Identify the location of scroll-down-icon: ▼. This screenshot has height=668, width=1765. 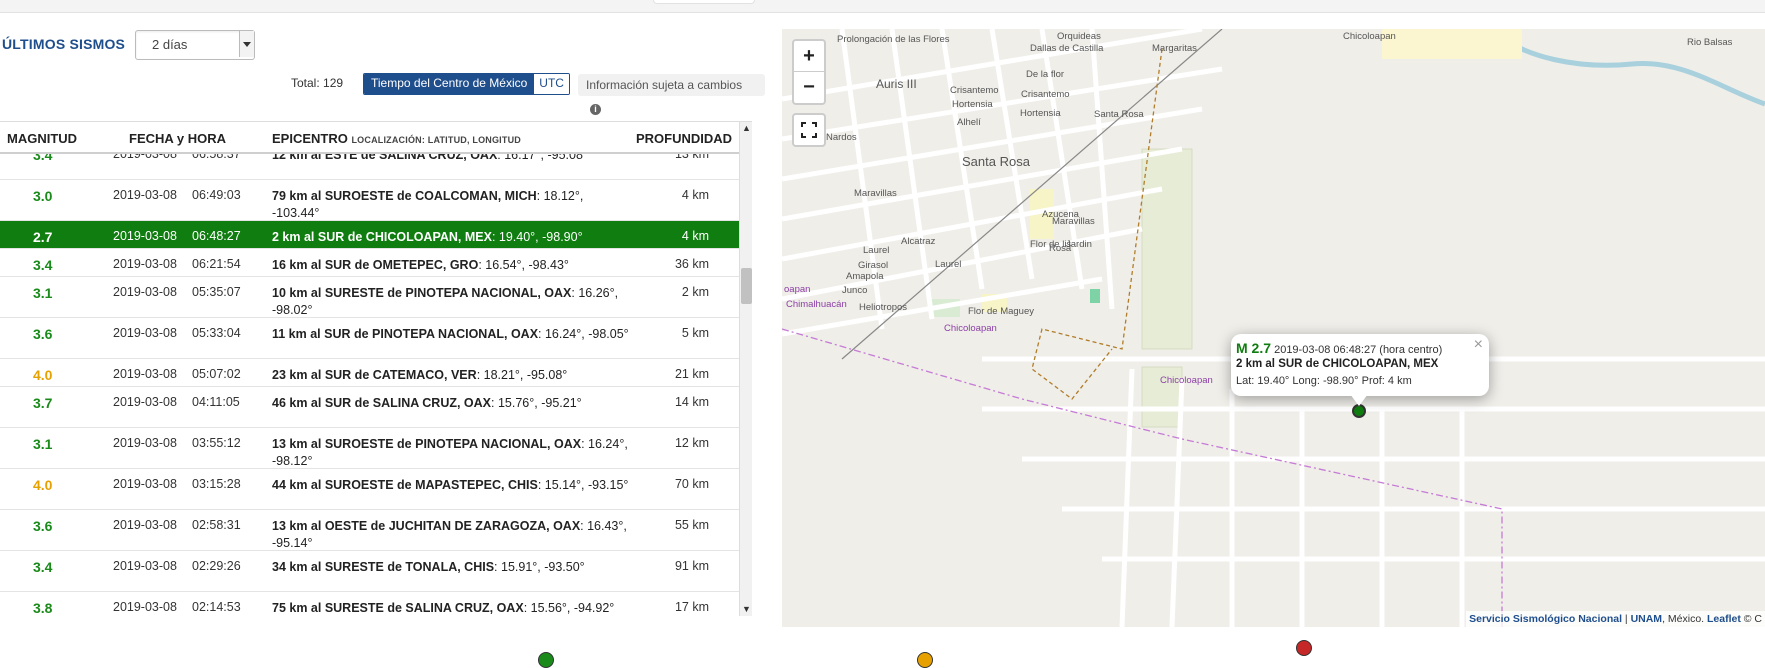
(746, 609).